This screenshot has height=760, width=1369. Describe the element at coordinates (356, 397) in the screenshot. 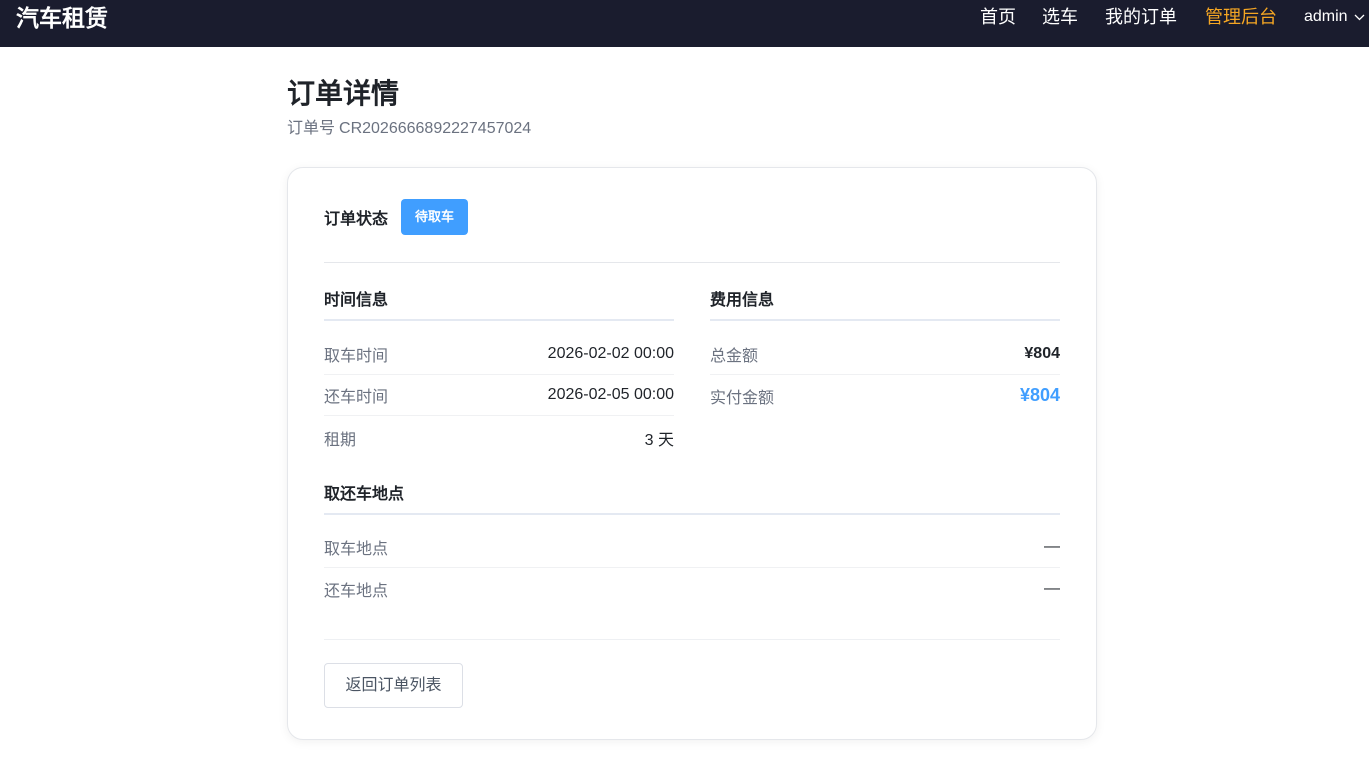

I see `return-time-label: 还车时间` at that location.